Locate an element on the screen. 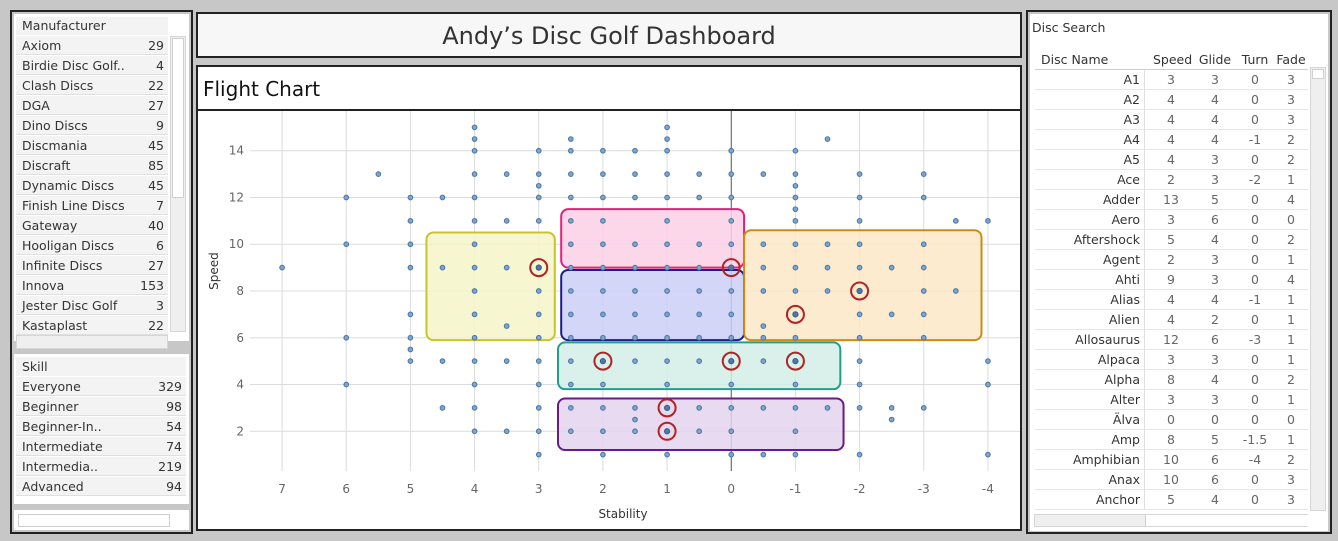  skill-count: 94 is located at coordinates (174, 486).